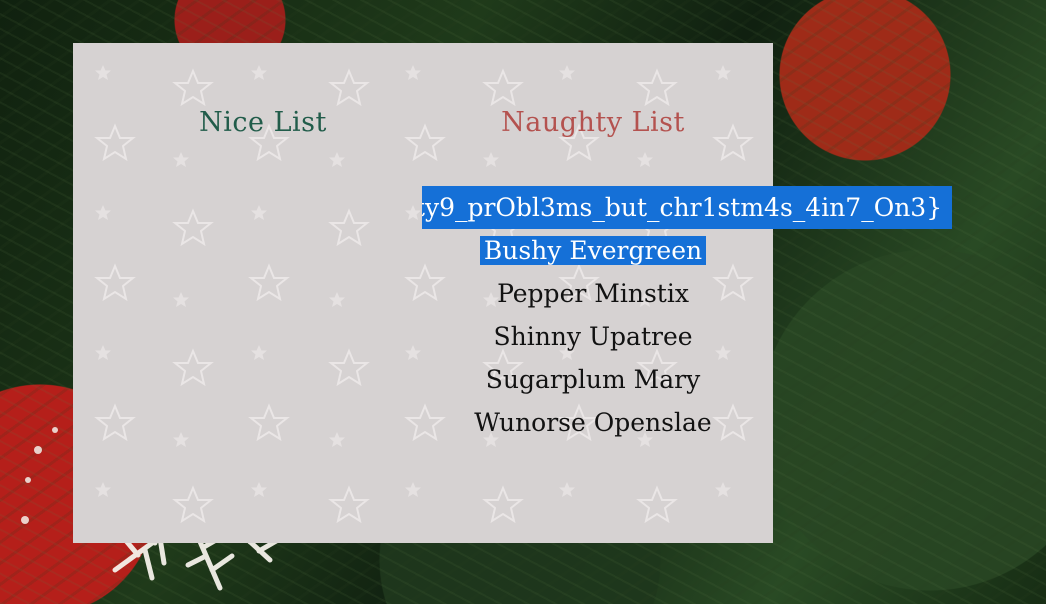 The height and width of the screenshot is (604, 1046). Describe the element at coordinates (593, 379) in the screenshot. I see `naughty-list-item: Sugarplum Mary` at that location.